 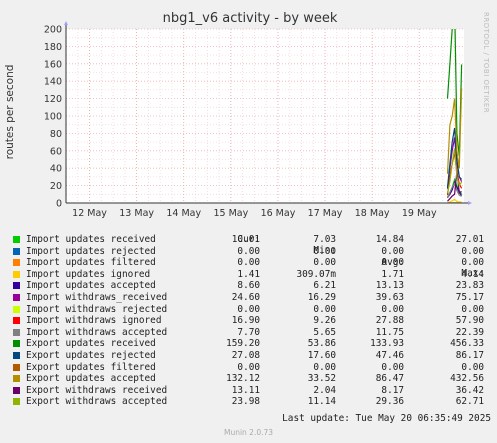 I want to click on legend-max: 62.71, so click(x=469, y=402).